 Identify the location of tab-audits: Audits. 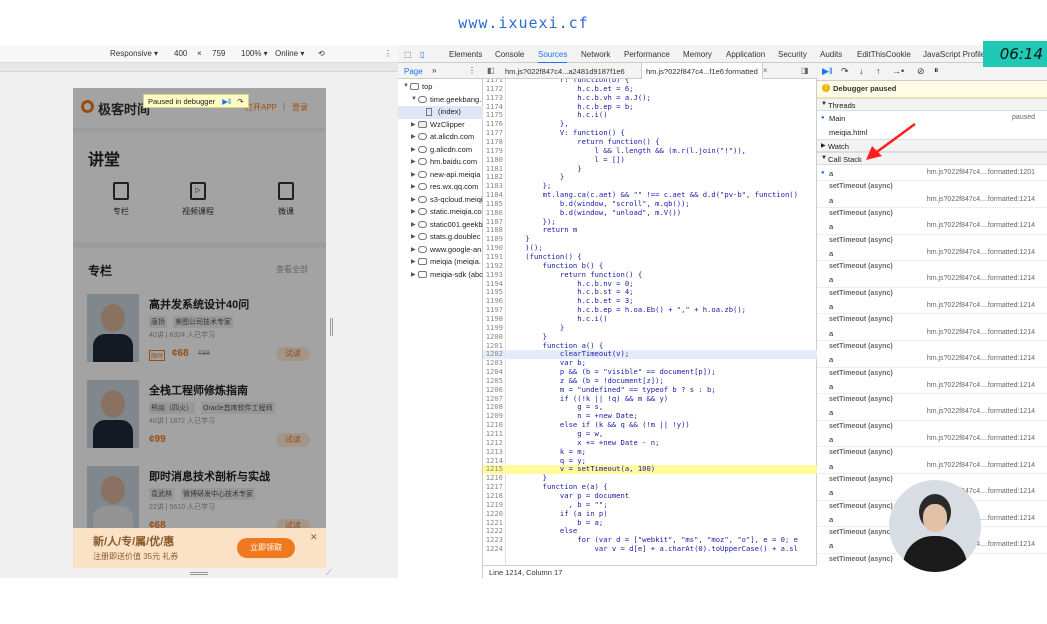
(831, 54).